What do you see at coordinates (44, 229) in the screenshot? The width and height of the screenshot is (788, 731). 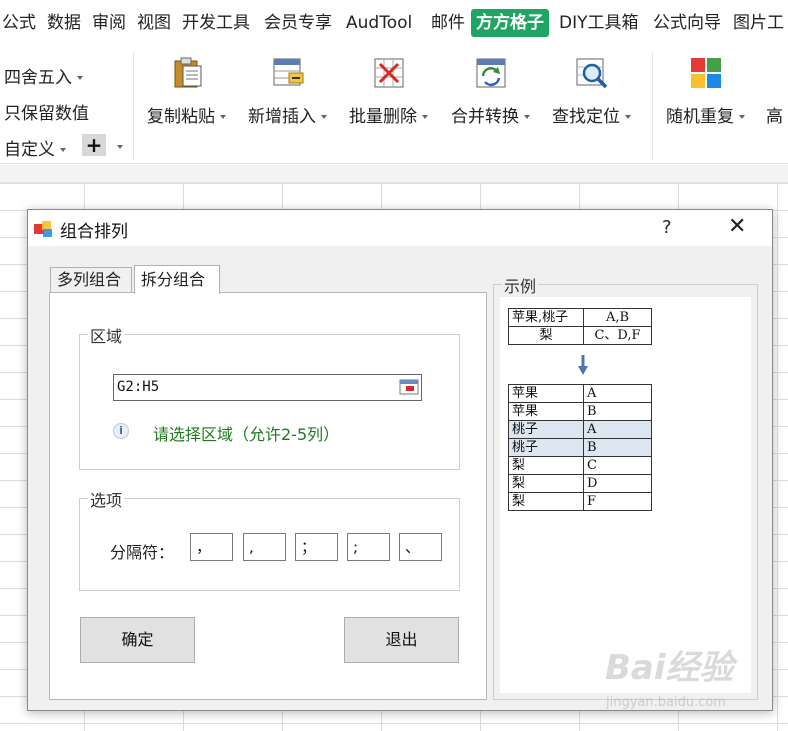 I see `app-logo-icon` at bounding box center [44, 229].